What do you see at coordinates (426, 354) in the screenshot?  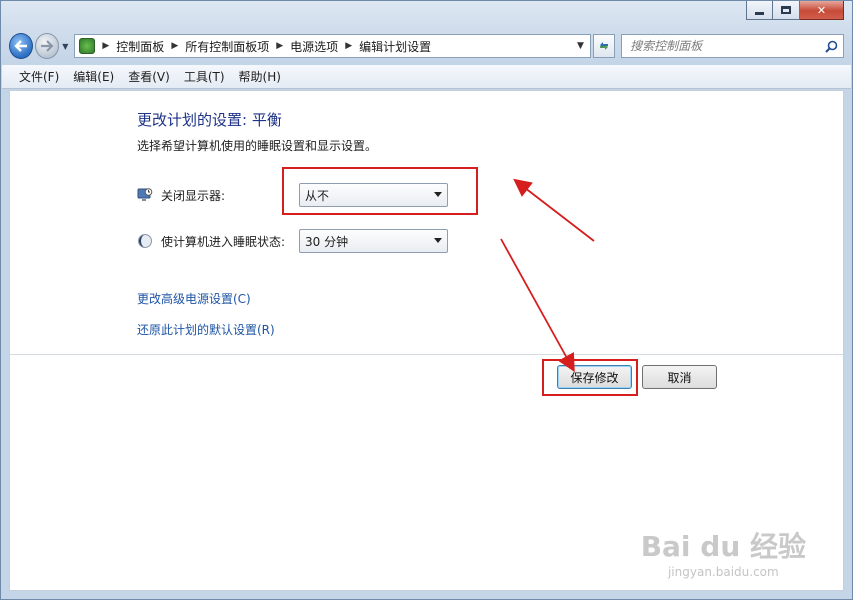 I see `divider` at bounding box center [426, 354].